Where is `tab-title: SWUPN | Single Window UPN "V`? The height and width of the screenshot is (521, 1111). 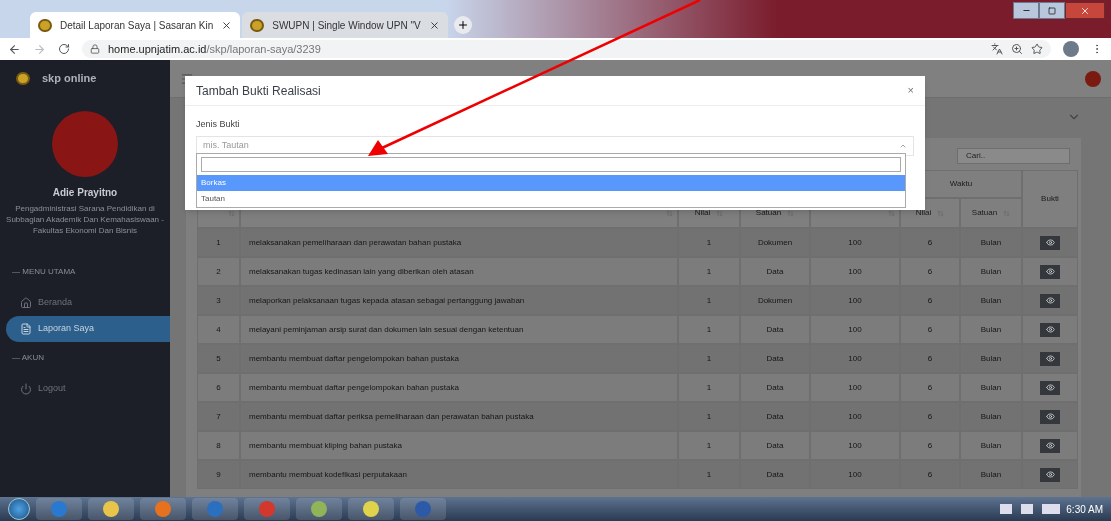
tab-title: SWUPN | Single Window UPN "V is located at coordinates (346, 25).